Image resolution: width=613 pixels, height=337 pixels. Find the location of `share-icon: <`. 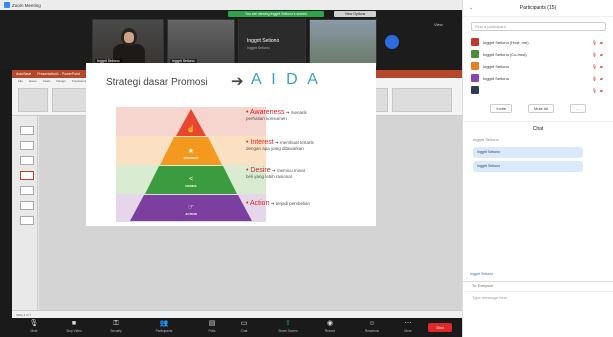

share-icon: < is located at coordinates (191, 179).